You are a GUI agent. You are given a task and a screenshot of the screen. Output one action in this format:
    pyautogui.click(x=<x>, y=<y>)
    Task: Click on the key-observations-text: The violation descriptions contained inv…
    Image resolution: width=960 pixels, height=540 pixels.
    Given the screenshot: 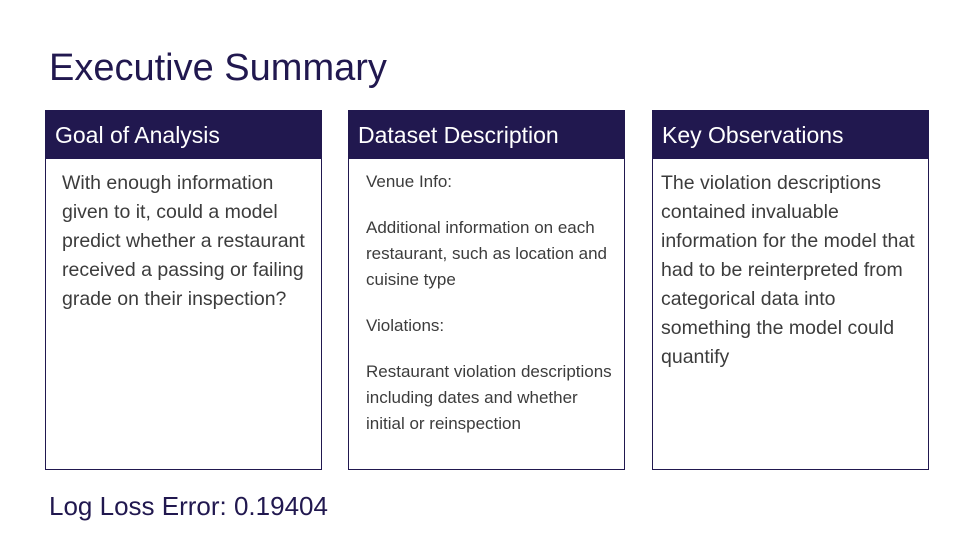 What is the action you would take?
    pyautogui.click(x=788, y=270)
    